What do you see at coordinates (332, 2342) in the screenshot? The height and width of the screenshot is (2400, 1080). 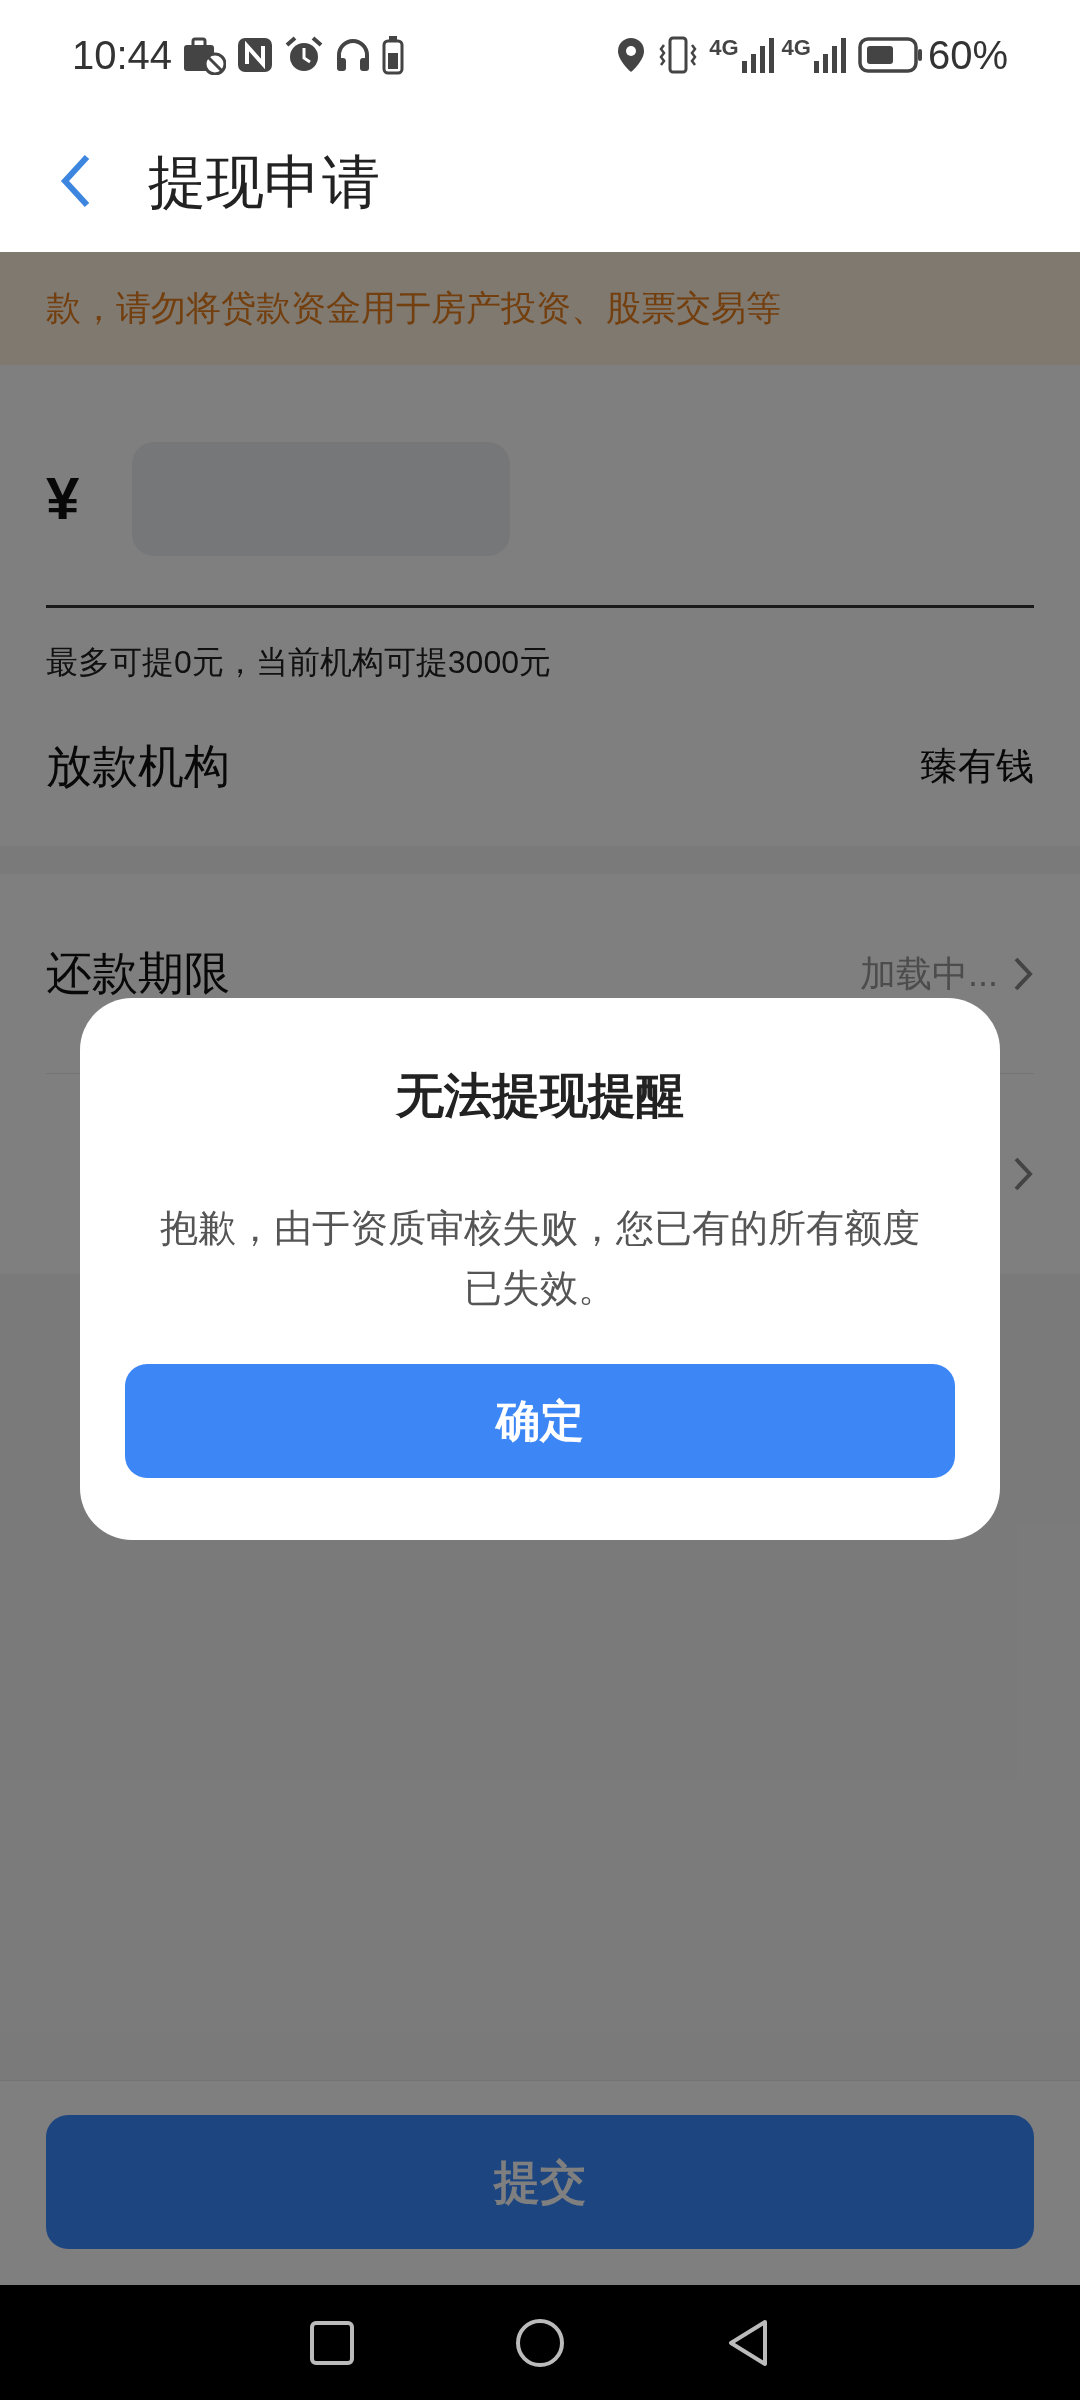 I see `recents-button` at bounding box center [332, 2342].